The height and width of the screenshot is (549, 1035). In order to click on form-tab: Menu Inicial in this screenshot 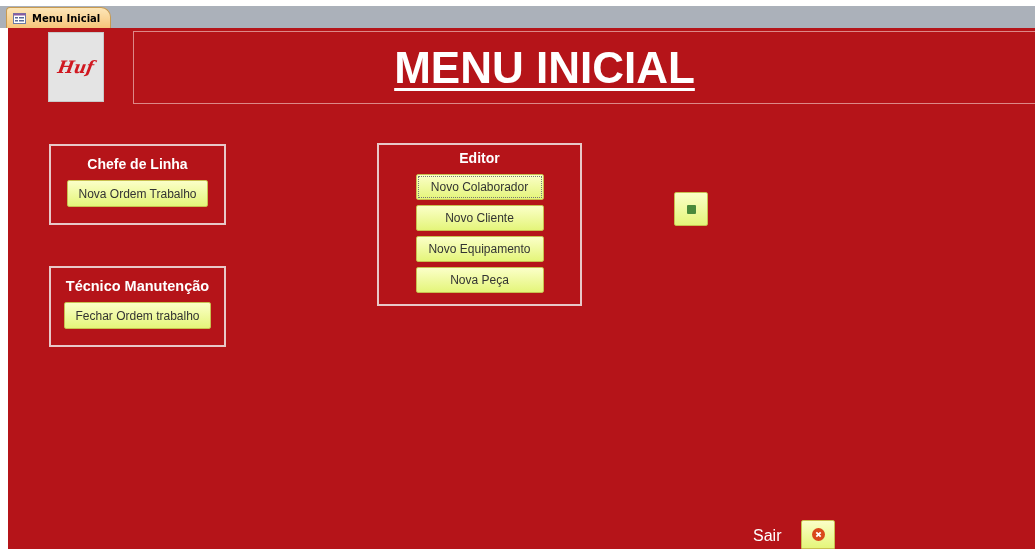, I will do `click(59, 17)`.